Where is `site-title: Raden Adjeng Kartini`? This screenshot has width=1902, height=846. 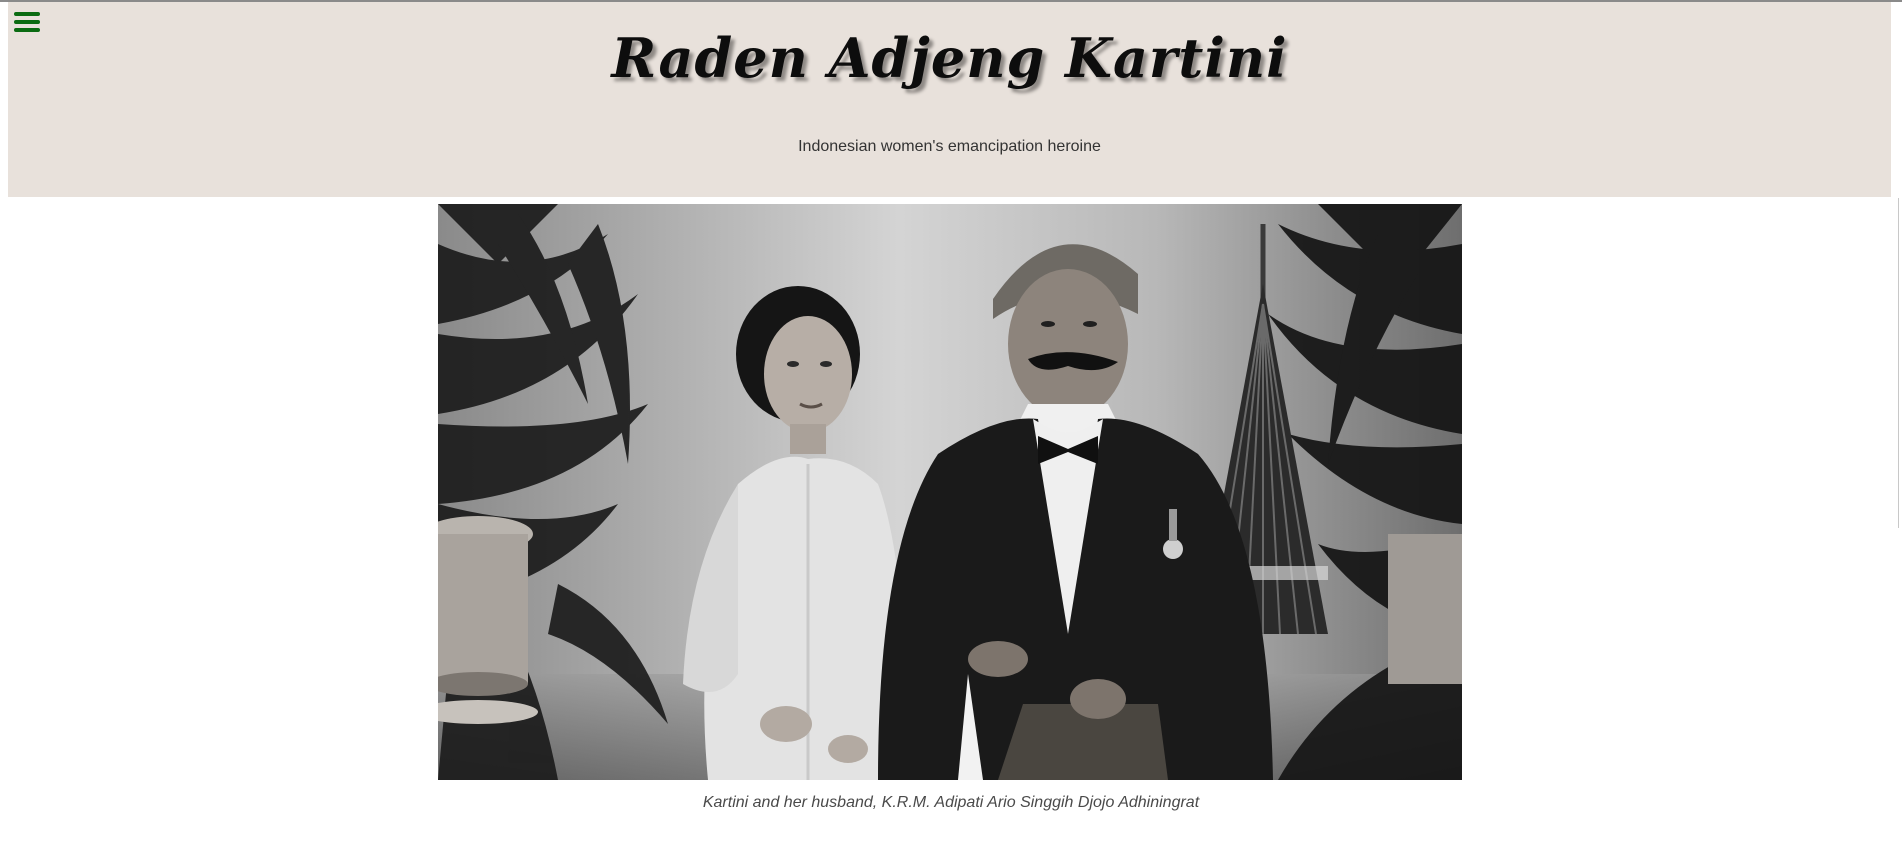 site-title: Raden Adjeng Kartini is located at coordinates (949, 58).